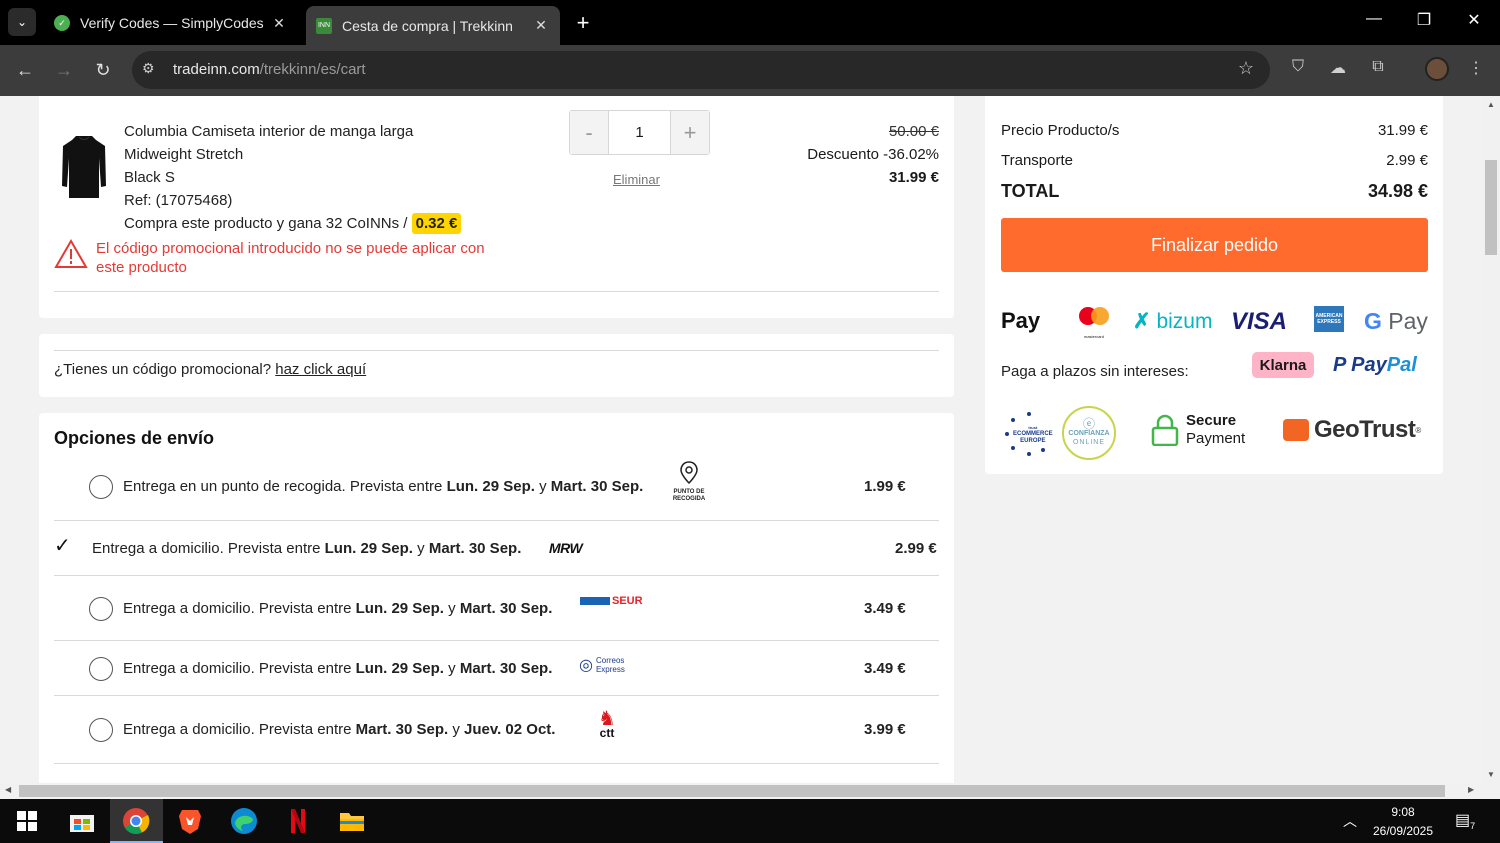  Describe the element at coordinates (344, 154) in the screenshot. I see `product-name-cont: Midweight Stretch` at that location.